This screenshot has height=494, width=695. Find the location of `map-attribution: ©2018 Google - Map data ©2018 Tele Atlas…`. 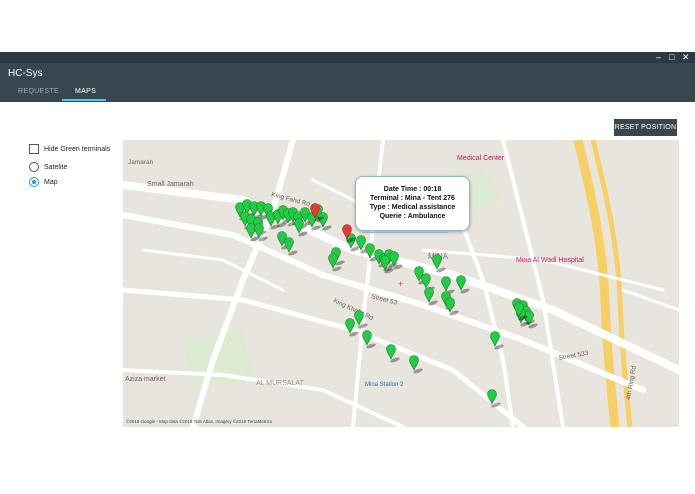

map-attribution: ©2018 Google - Map data ©2018 Tele Atlas… is located at coordinates (199, 421).